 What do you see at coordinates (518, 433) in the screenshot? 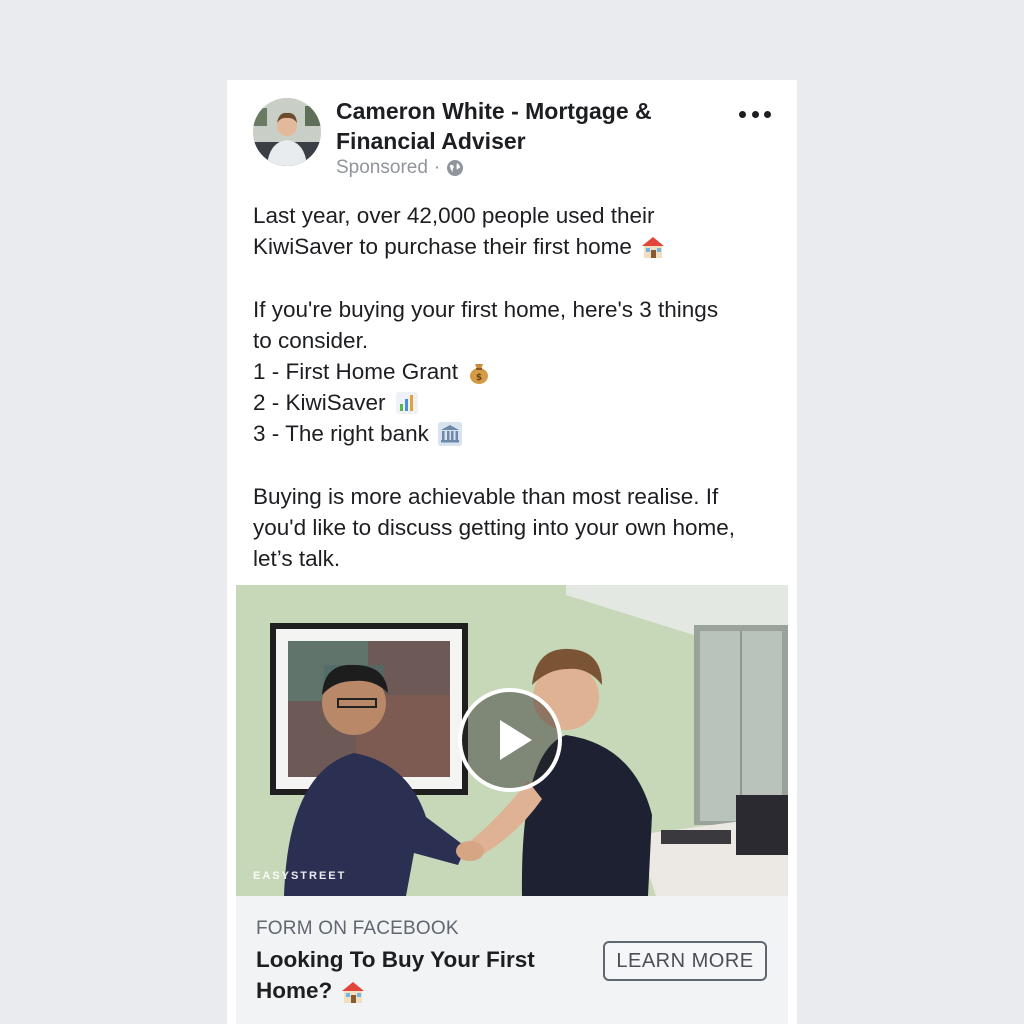
I see `post-text-line: 3 - The right bank` at bounding box center [518, 433].